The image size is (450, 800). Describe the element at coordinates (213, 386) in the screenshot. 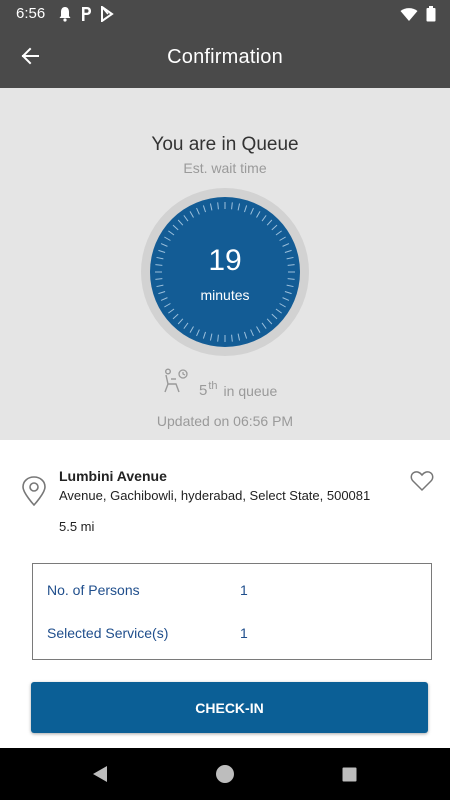

I see `queue-position-suffix: th` at that location.